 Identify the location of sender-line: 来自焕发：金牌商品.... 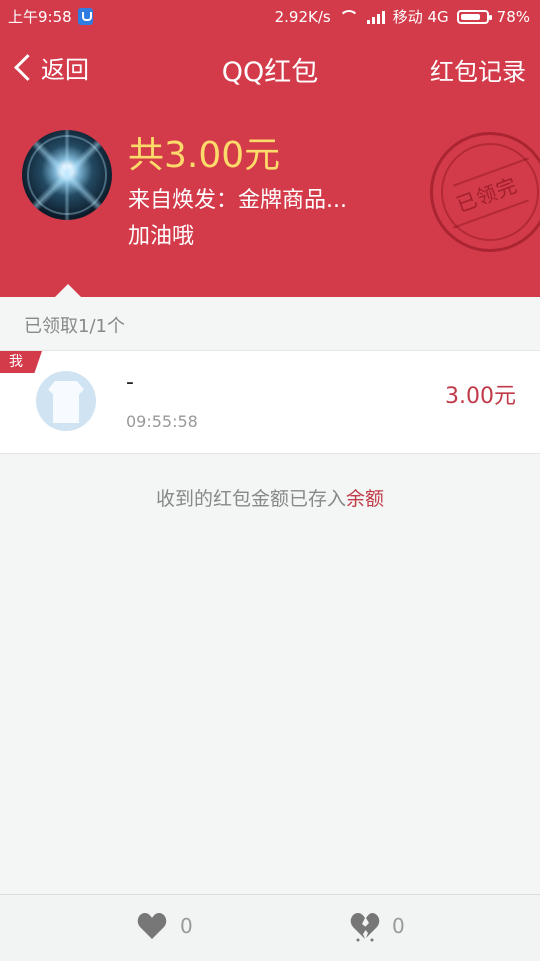
(237, 200).